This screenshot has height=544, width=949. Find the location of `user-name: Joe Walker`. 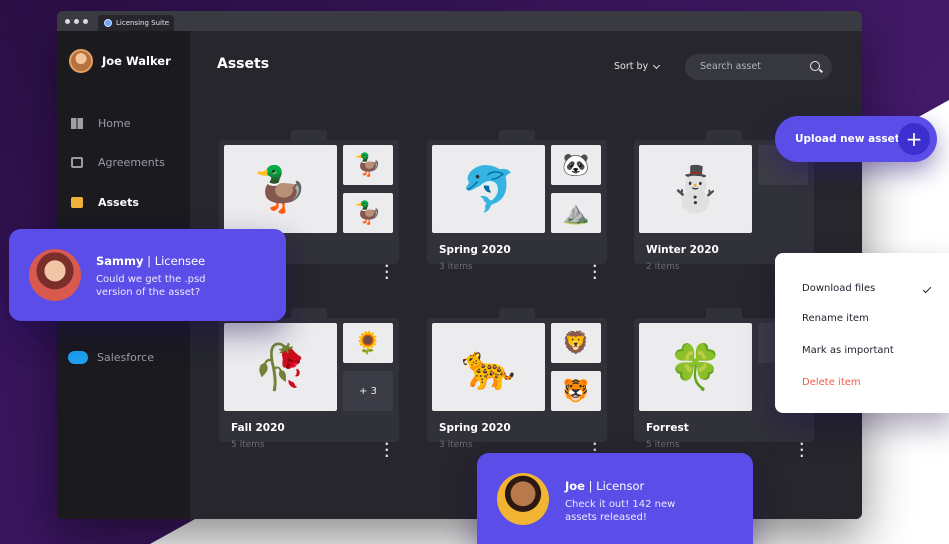

user-name: Joe Walker is located at coordinates (136, 61).